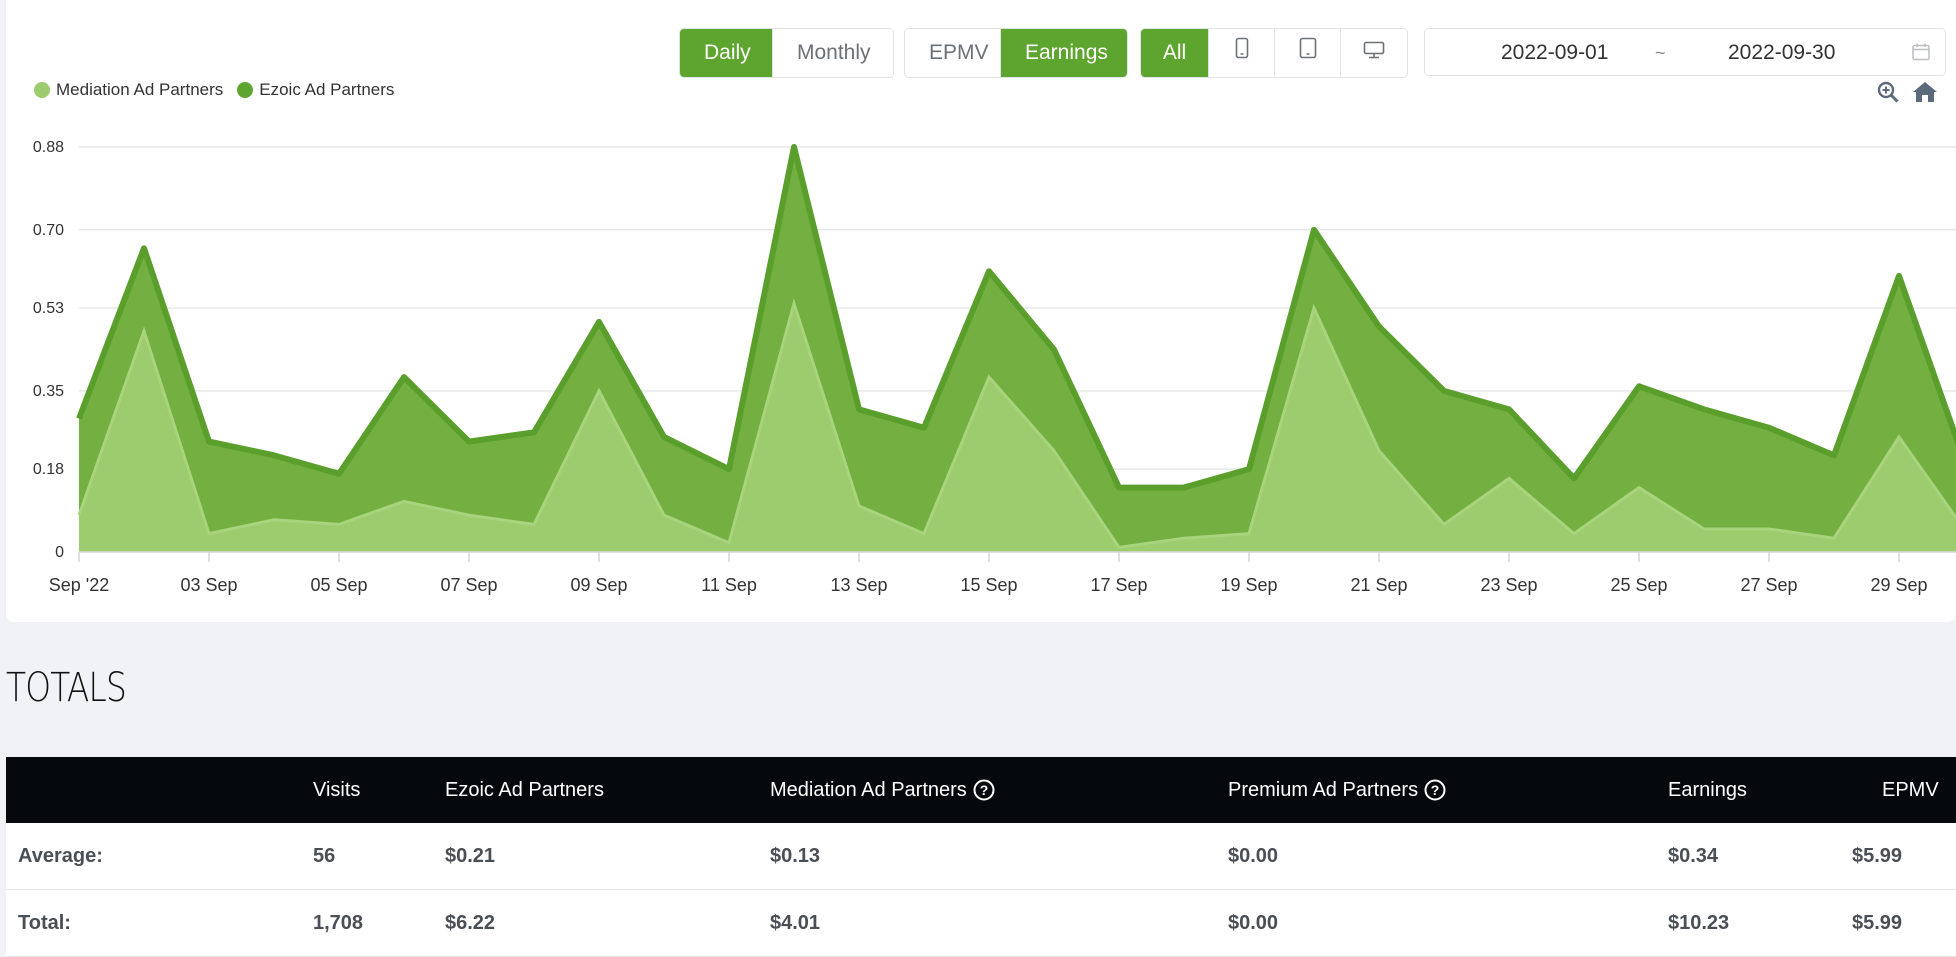  What do you see at coordinates (338, 585) in the screenshot?
I see `x-tick-label: 05 Sep` at bounding box center [338, 585].